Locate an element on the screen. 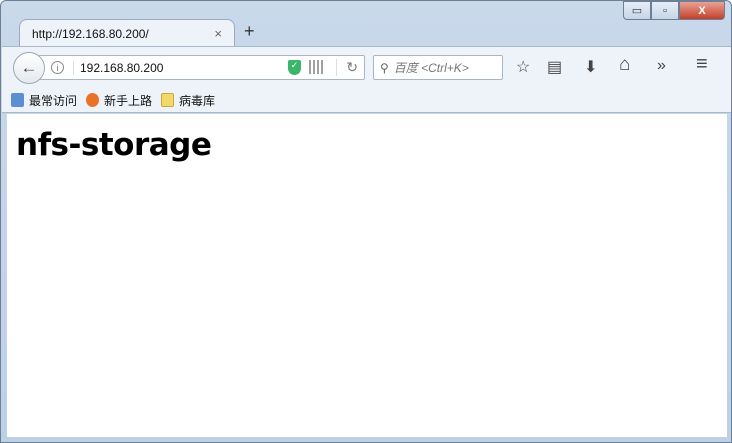  new-tab-button: + is located at coordinates (249, 31).